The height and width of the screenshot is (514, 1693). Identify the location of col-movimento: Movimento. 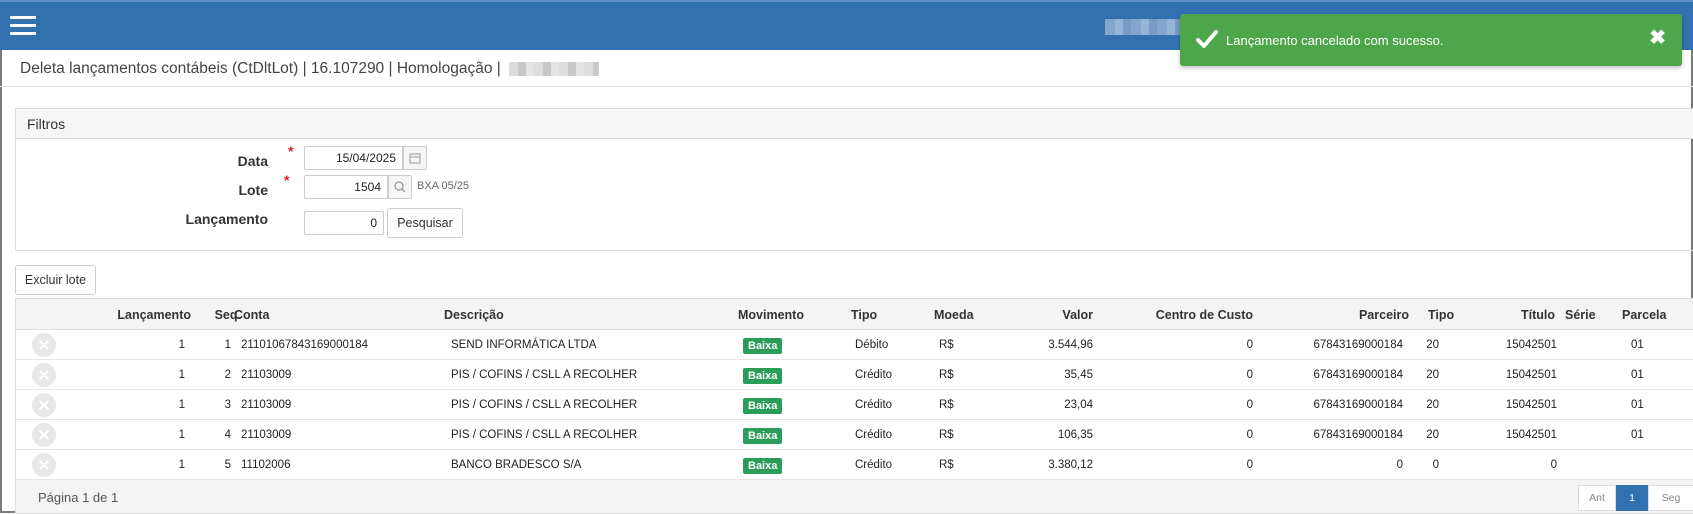
(771, 315).